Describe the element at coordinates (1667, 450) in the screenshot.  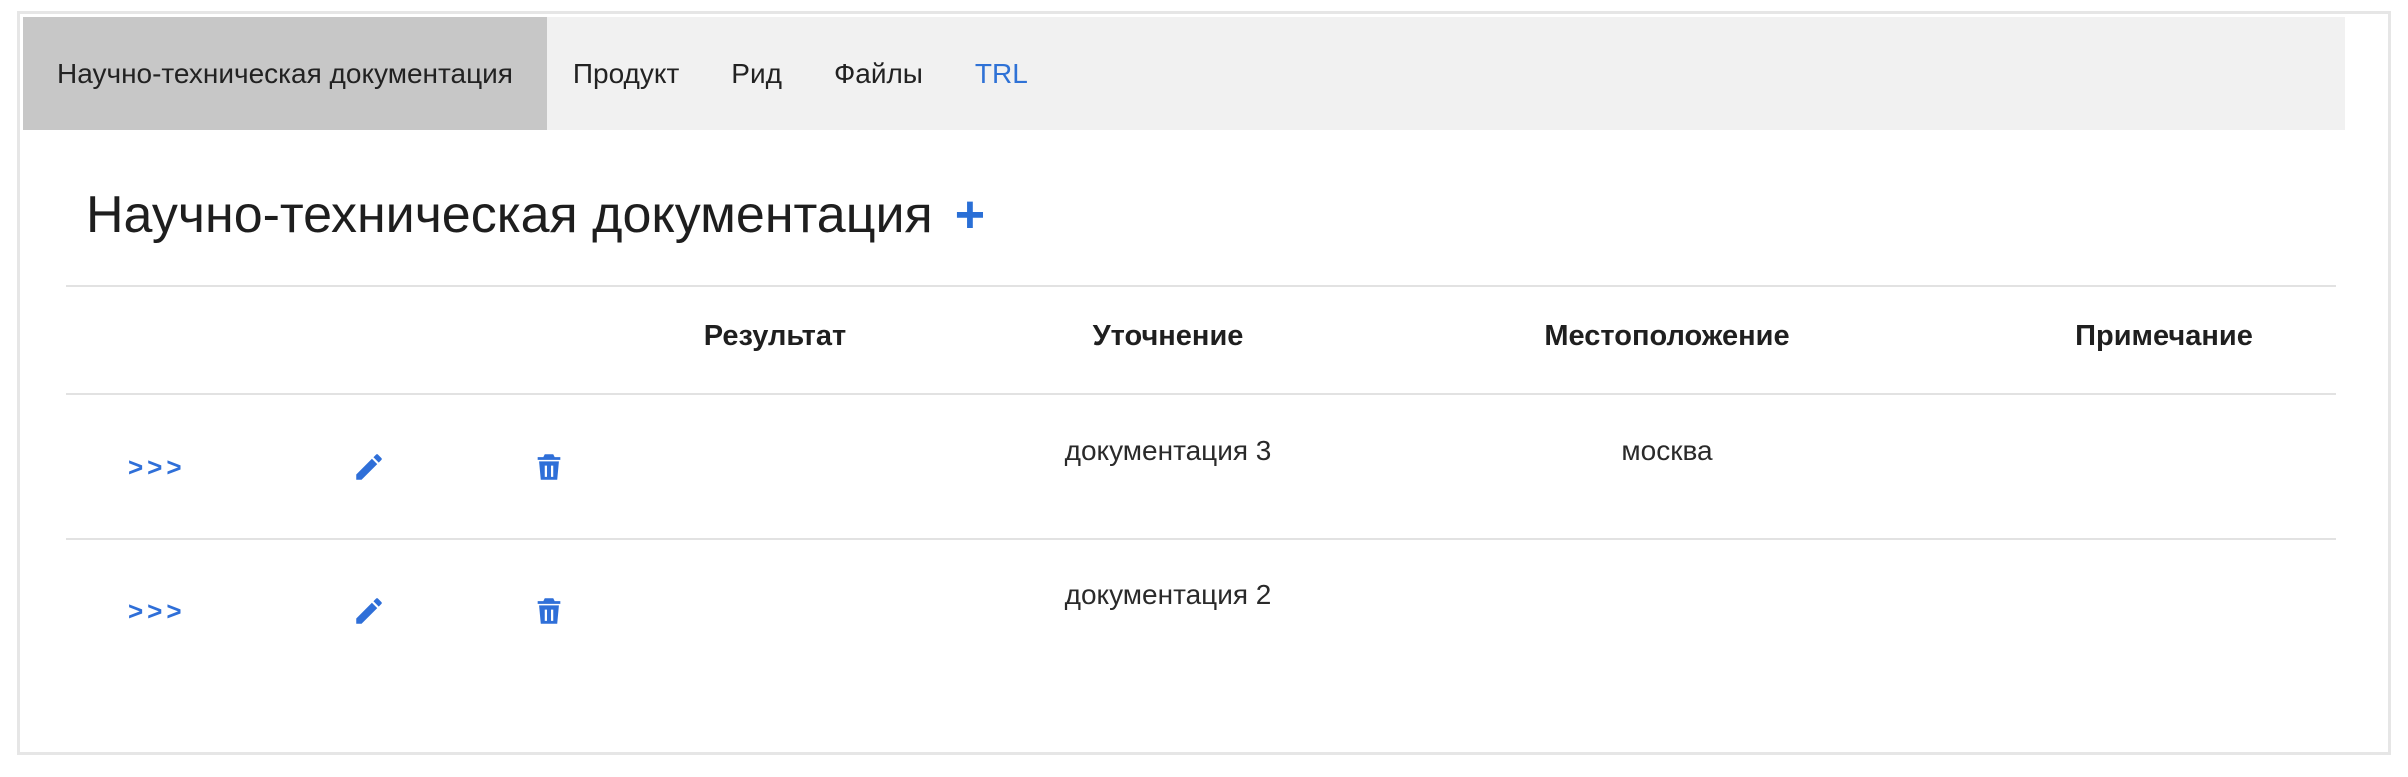
I see `cell-location: москва` at that location.